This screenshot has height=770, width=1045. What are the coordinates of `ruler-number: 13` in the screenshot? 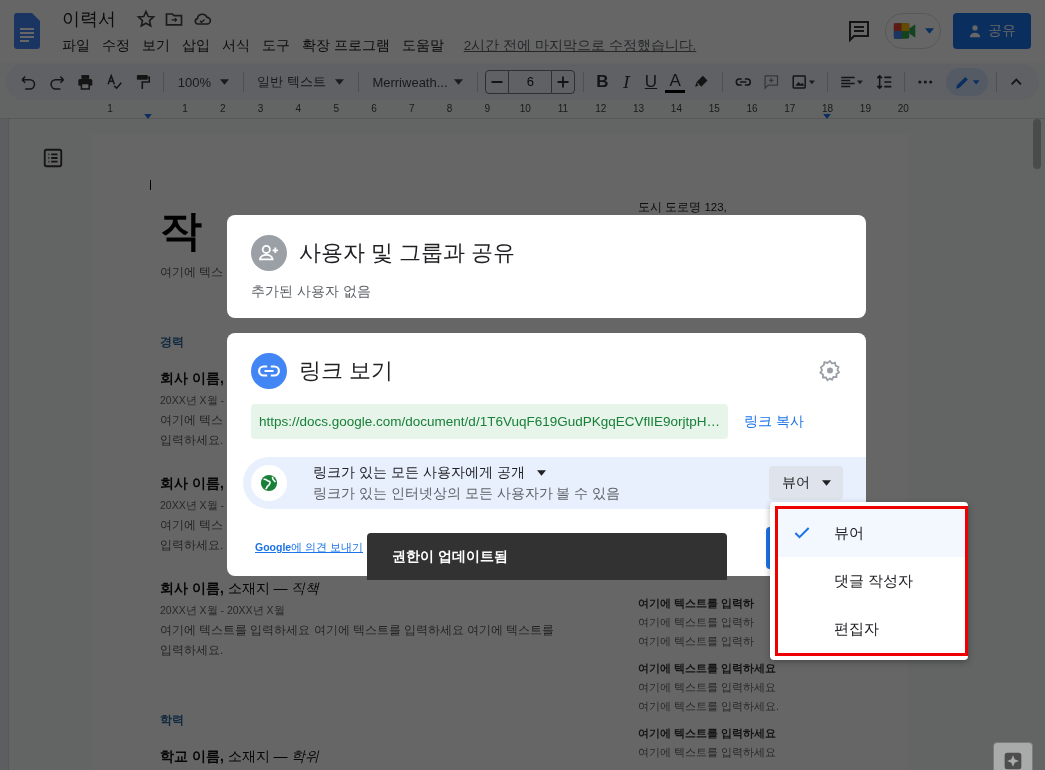 It's located at (639, 108).